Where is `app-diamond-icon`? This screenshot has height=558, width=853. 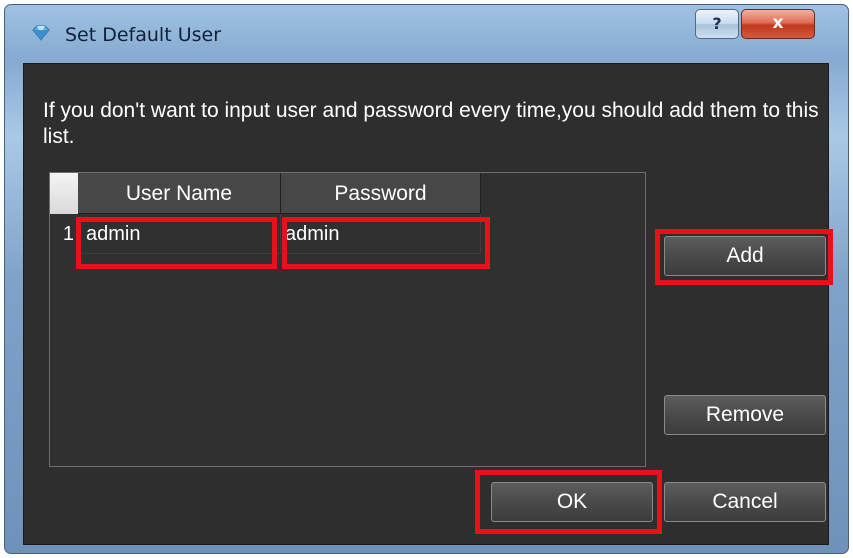 app-diamond-icon is located at coordinates (41, 33).